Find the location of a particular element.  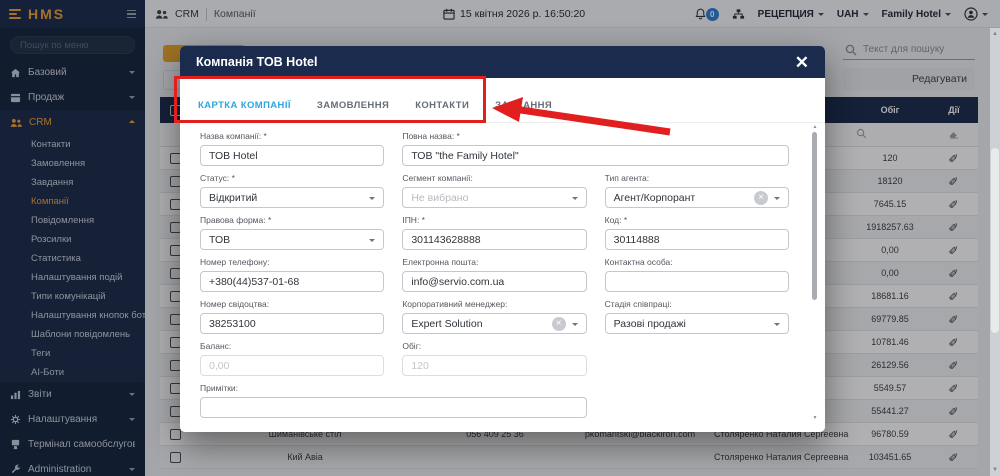

annotation-rectangle is located at coordinates (330, 99).